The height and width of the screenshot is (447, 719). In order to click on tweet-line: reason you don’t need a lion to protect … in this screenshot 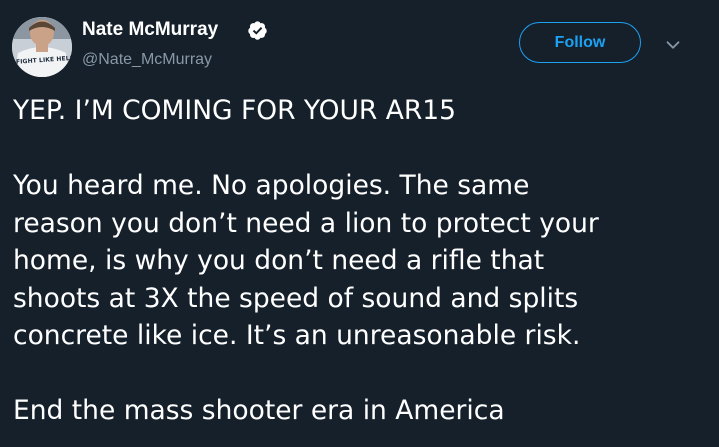, I will do `click(306, 223)`.